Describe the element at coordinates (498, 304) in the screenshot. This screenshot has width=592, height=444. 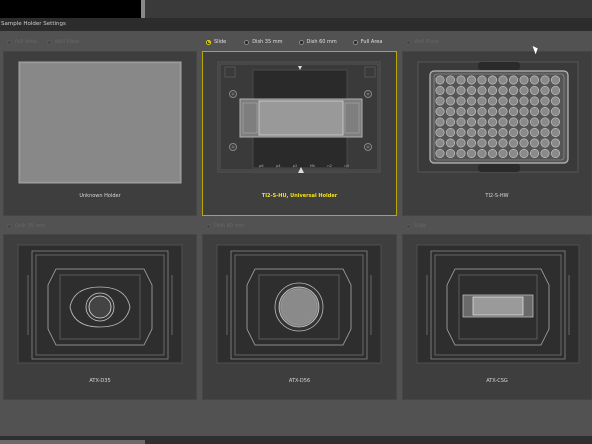
I see `coverslip-holder-icon` at that location.